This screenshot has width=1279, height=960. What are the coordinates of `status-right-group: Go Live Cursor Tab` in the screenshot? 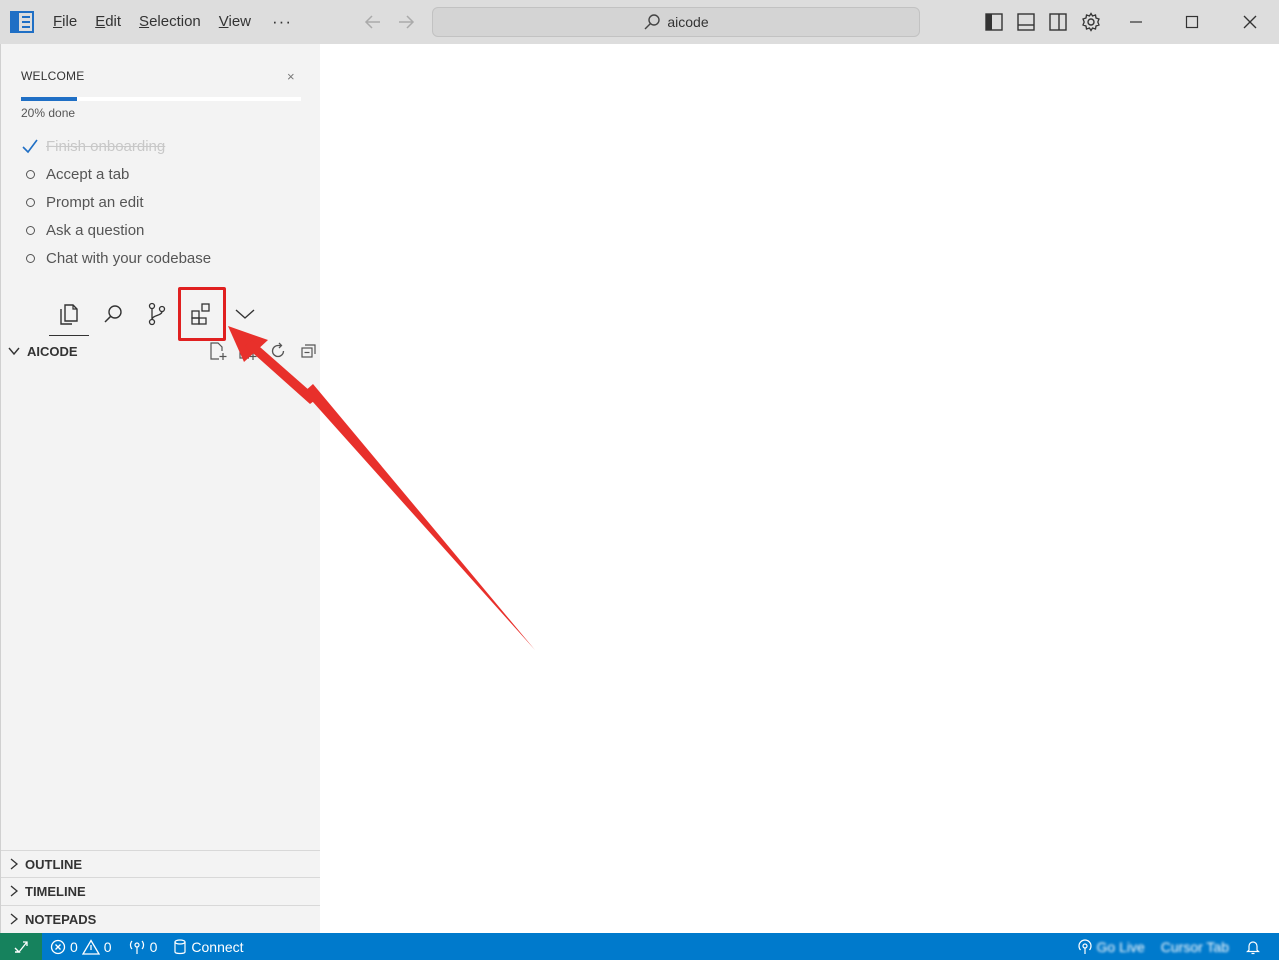 It's located at (1174, 946).